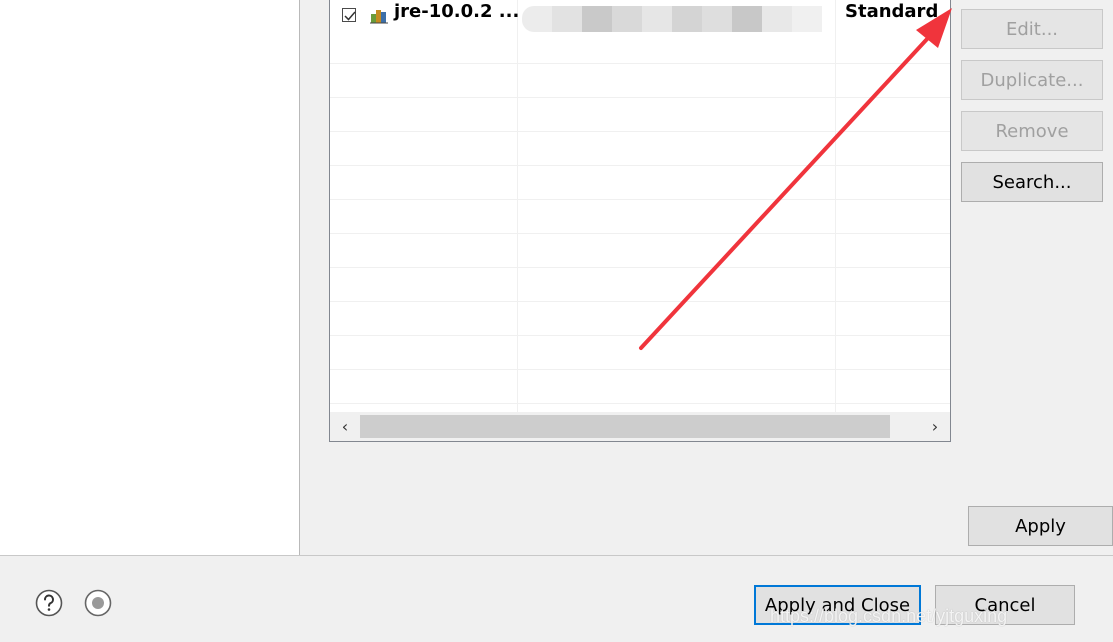 This screenshot has height=642, width=1113. I want to click on chevron-left-icon: ‹, so click(345, 426).